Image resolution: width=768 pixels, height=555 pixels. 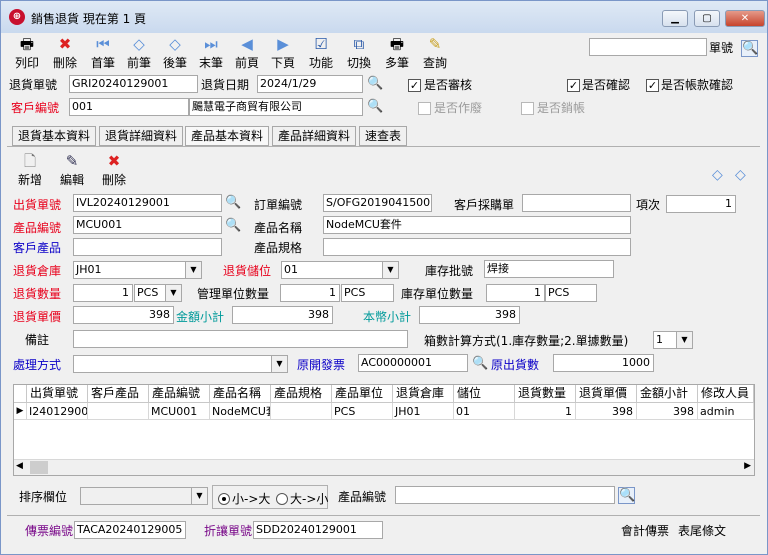 What do you see at coordinates (283, 52) in the screenshot?
I see `next-page-button: ▶ 下頁` at bounding box center [283, 52].